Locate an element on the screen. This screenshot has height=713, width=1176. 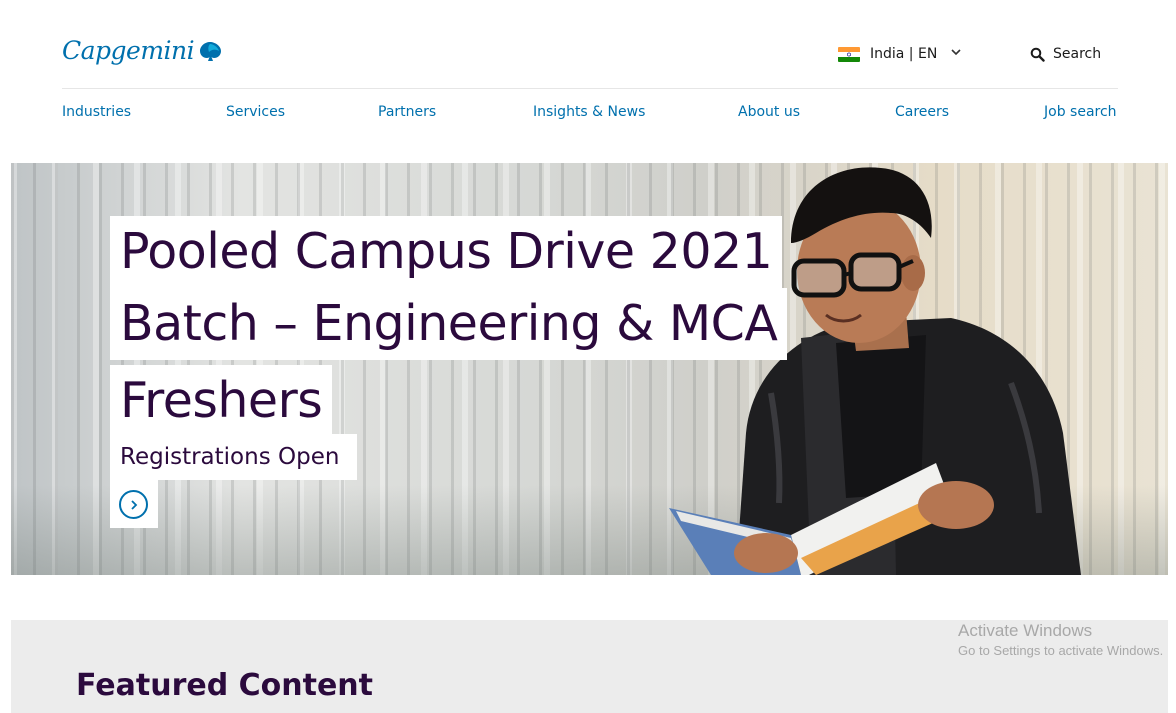
featured-title: Featured Content is located at coordinates (224, 685).